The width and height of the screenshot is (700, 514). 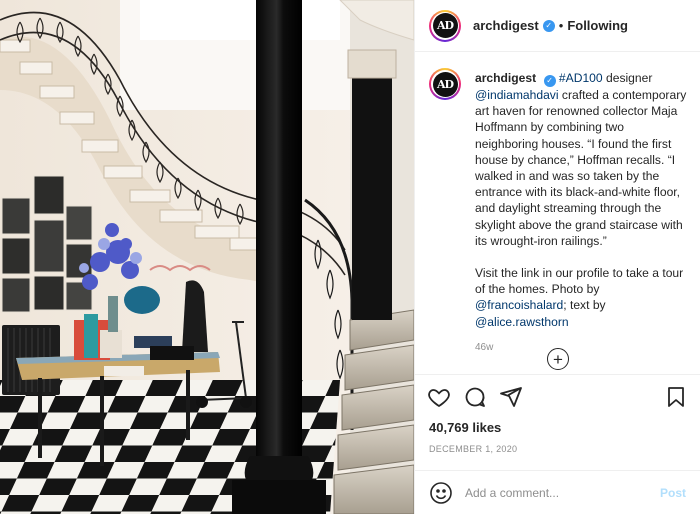 What do you see at coordinates (506, 25) in the screenshot?
I see `header-username: archdigest` at bounding box center [506, 25].